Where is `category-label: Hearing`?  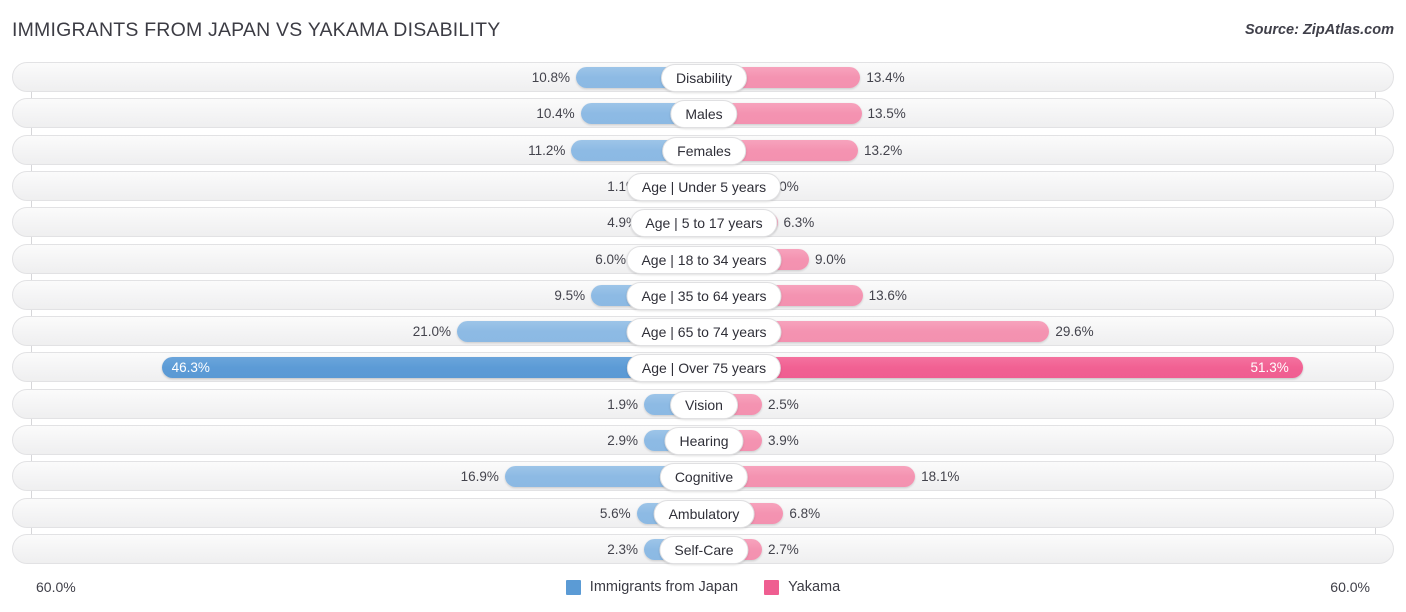 category-label: Hearing is located at coordinates (704, 441).